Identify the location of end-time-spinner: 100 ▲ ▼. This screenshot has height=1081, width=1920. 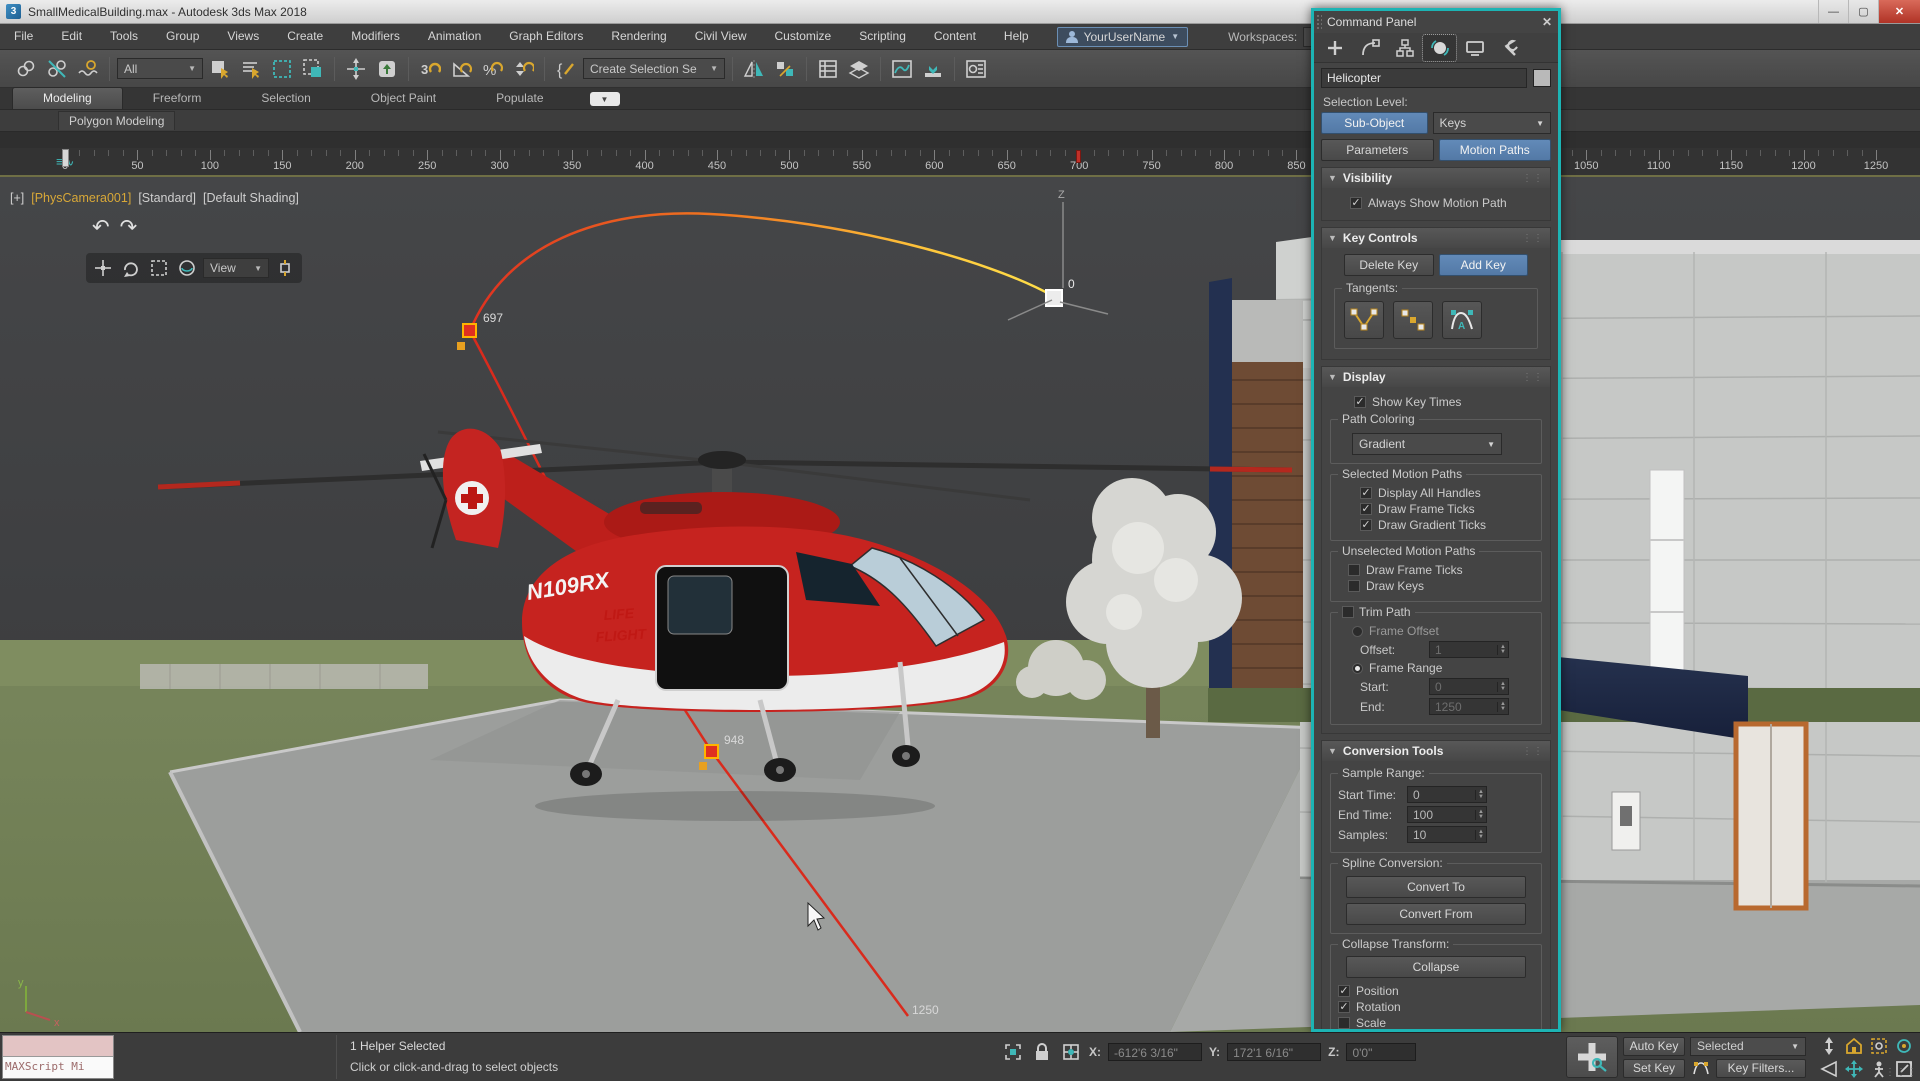
(1447, 814).